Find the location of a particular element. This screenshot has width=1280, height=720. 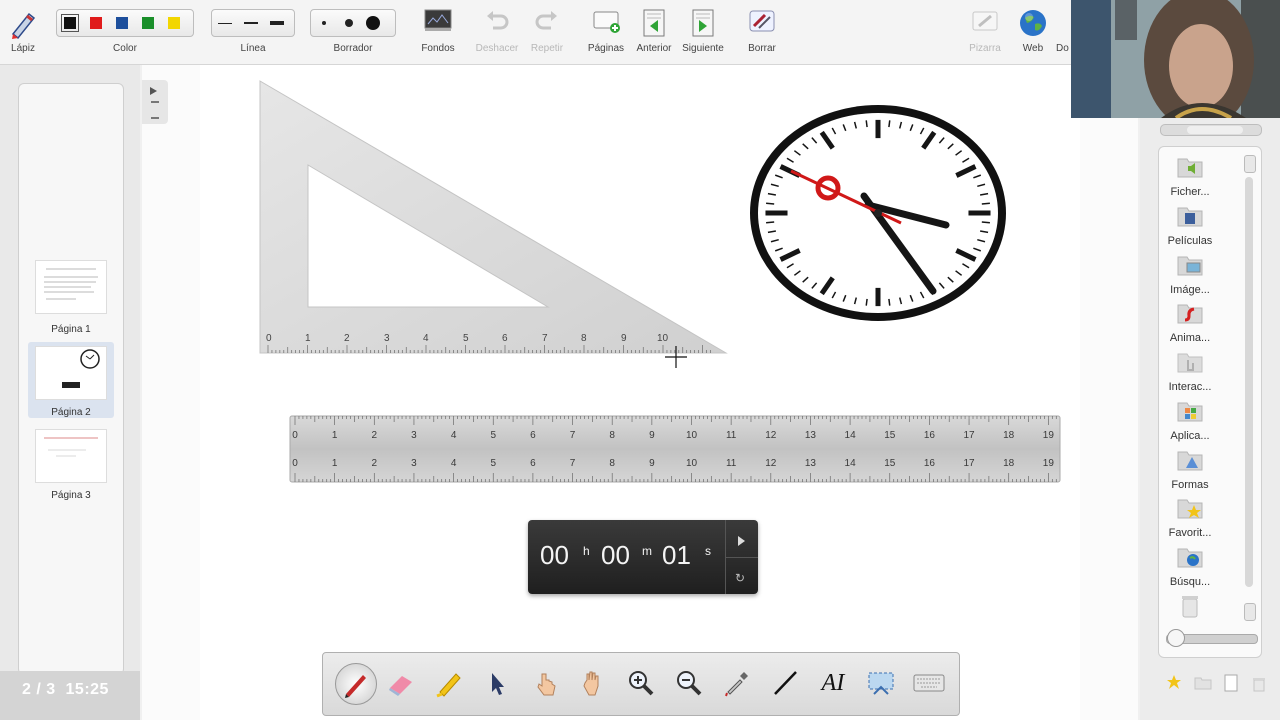

web-label: Web is located at coordinates (1033, 48).